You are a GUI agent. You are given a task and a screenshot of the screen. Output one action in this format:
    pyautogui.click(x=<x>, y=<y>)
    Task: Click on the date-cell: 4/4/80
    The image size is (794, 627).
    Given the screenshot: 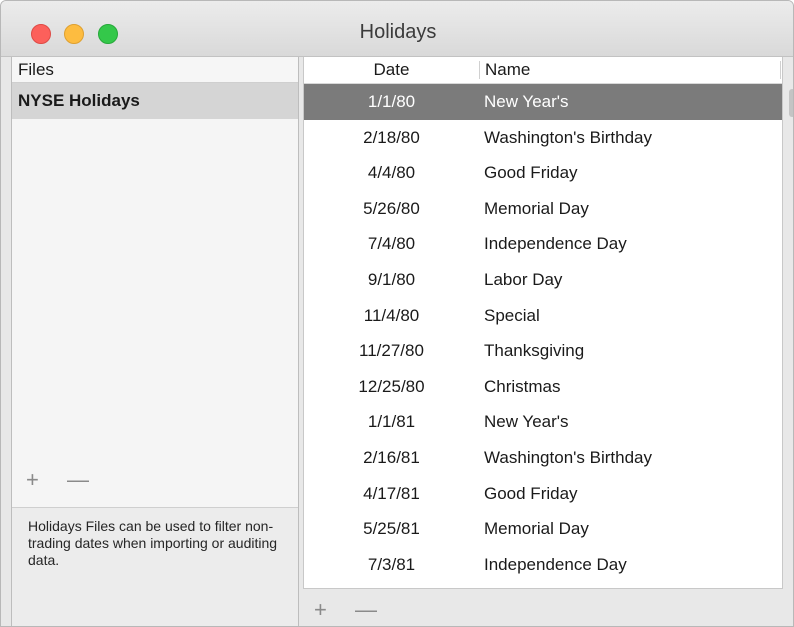 What is the action you would take?
    pyautogui.click(x=391, y=173)
    